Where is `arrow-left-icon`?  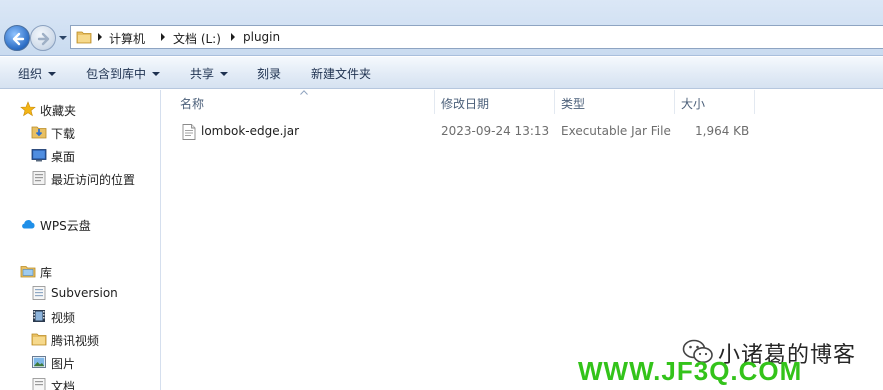
arrow-left-icon is located at coordinates (18, 39).